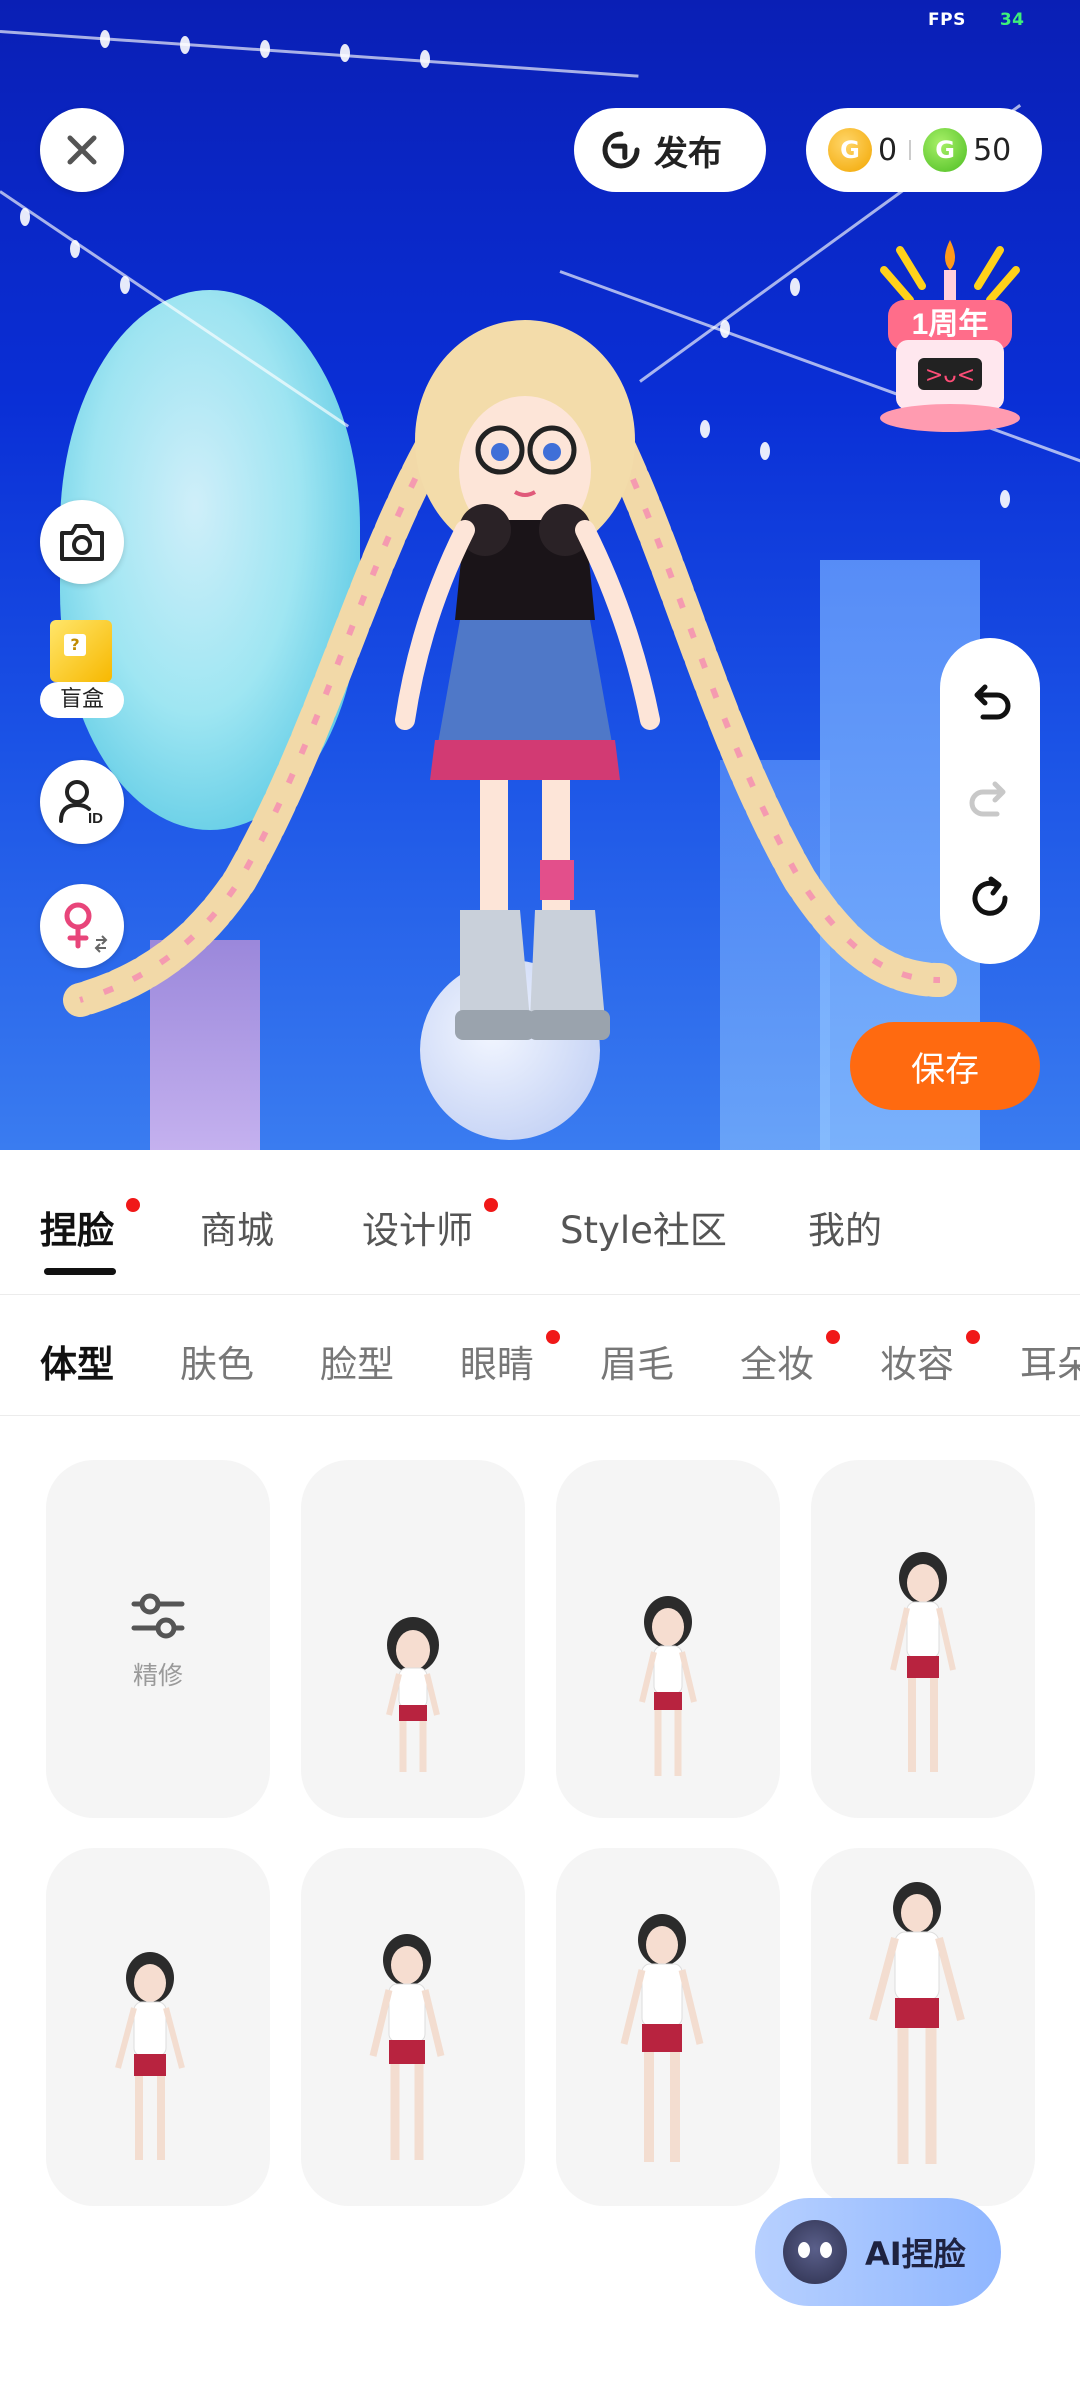  Describe the element at coordinates (237, 1227) in the screenshot. I see `tab-shop: 商城` at that location.